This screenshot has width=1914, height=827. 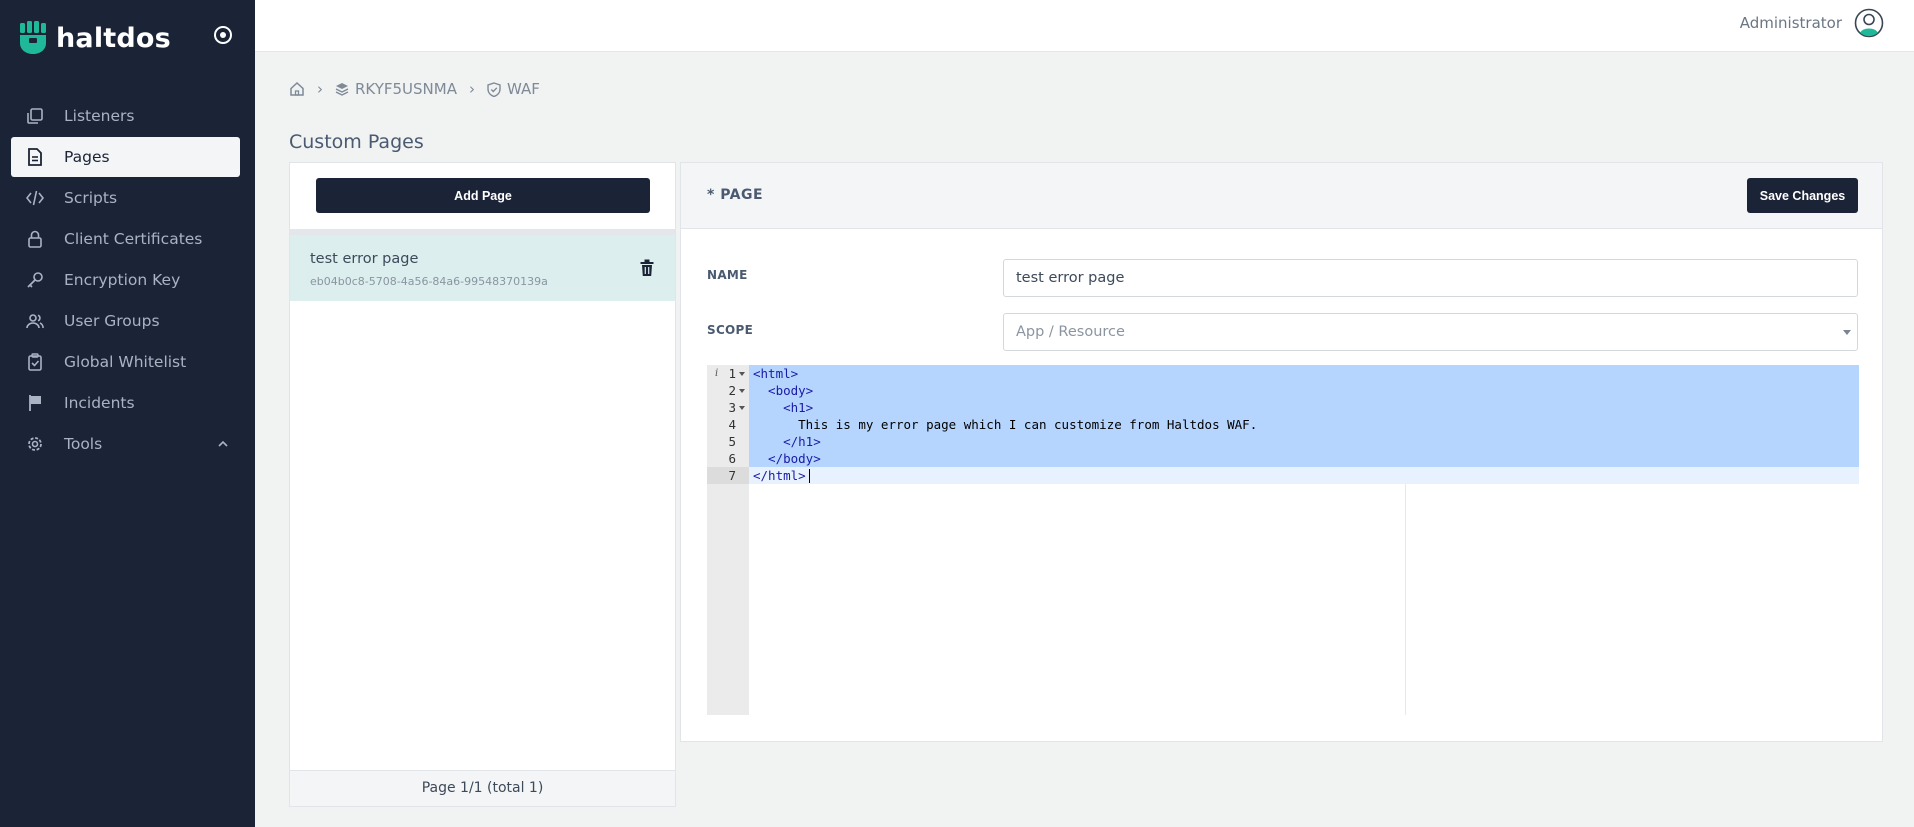 What do you see at coordinates (1802, 195) in the screenshot?
I see `save-changes-button: Save Changes` at bounding box center [1802, 195].